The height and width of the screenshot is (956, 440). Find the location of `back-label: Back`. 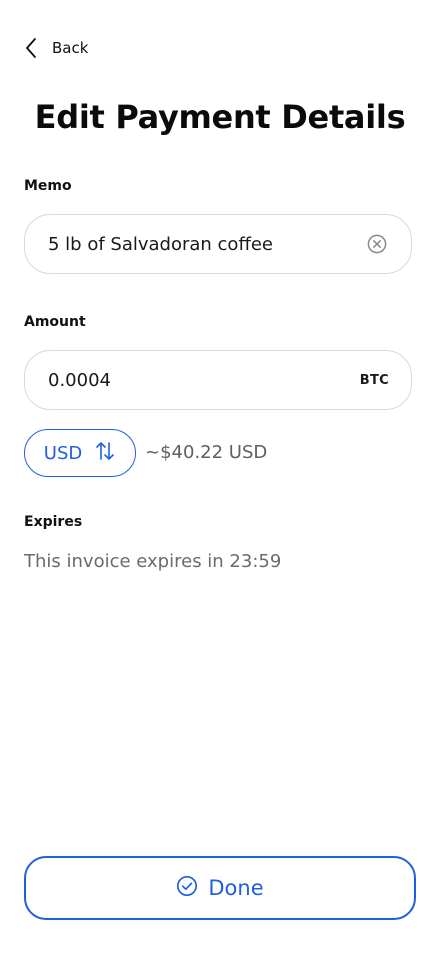

back-label: Back is located at coordinates (70, 48).